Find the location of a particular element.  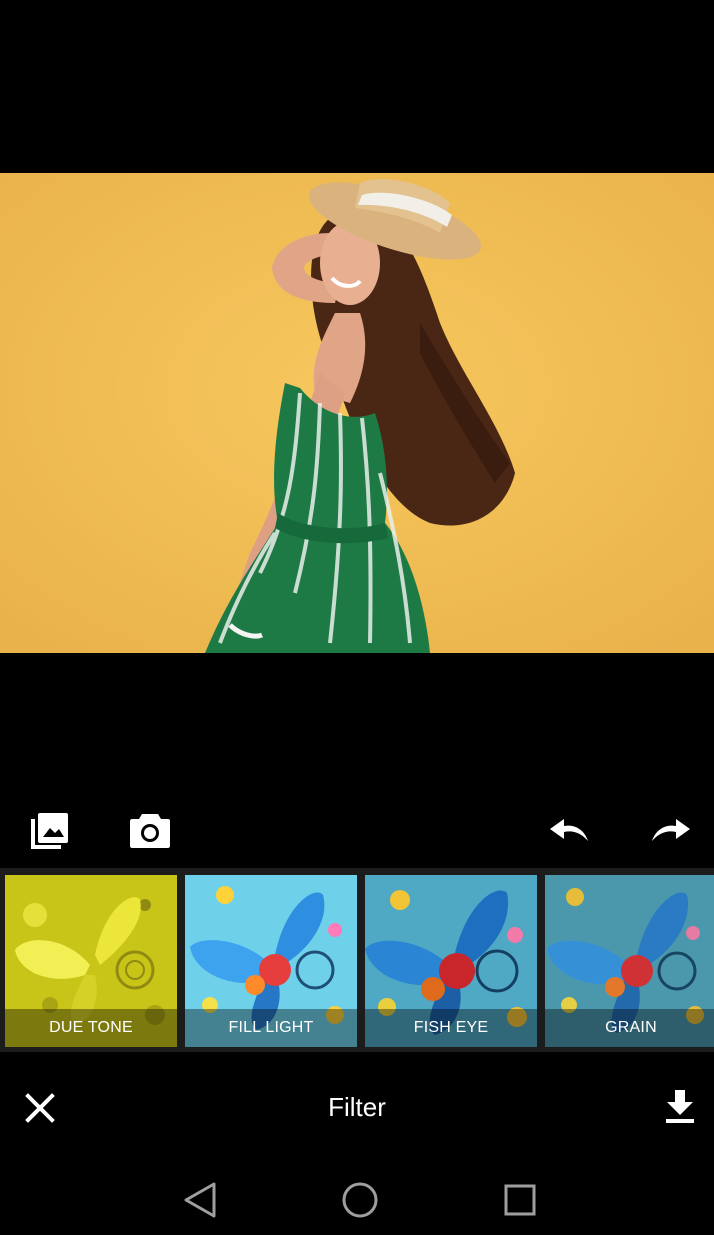

undo-icon is located at coordinates (569, 830).